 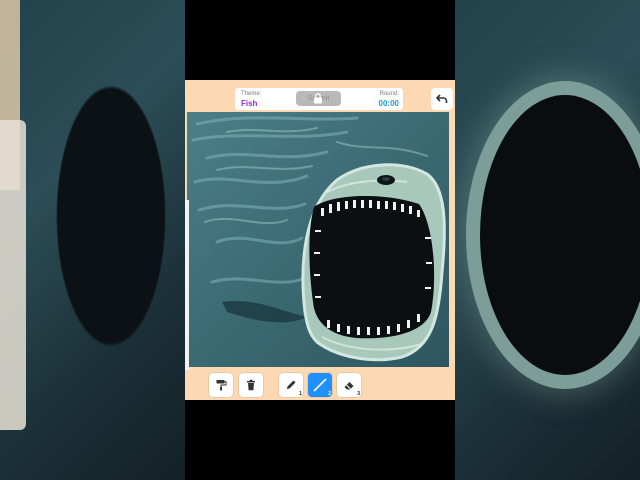 I want to click on undo-icon, so click(x=442, y=98).